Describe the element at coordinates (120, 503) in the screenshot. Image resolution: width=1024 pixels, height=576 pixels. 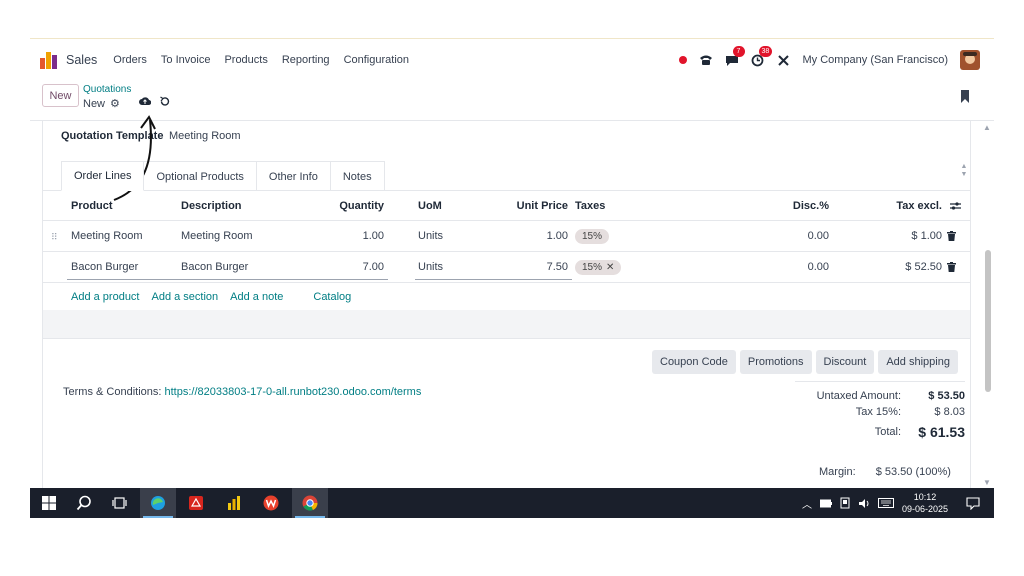
I see `task-view-icon` at that location.